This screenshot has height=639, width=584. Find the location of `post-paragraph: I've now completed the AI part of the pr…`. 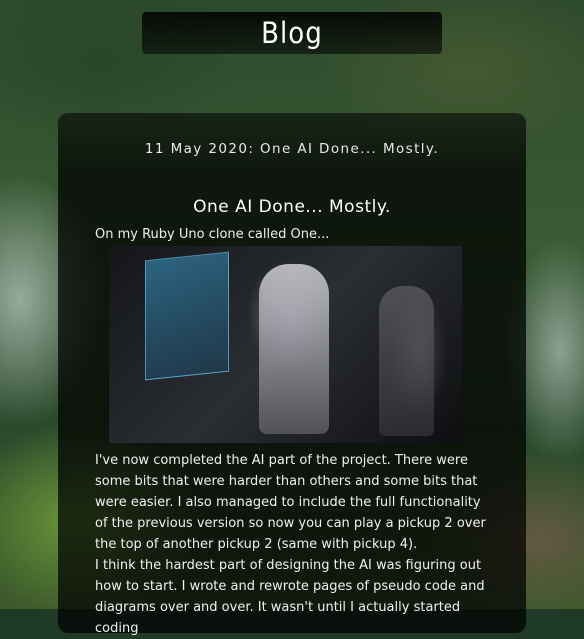

post-paragraph: I've now completed the AI part of the pr… is located at coordinates (290, 502).